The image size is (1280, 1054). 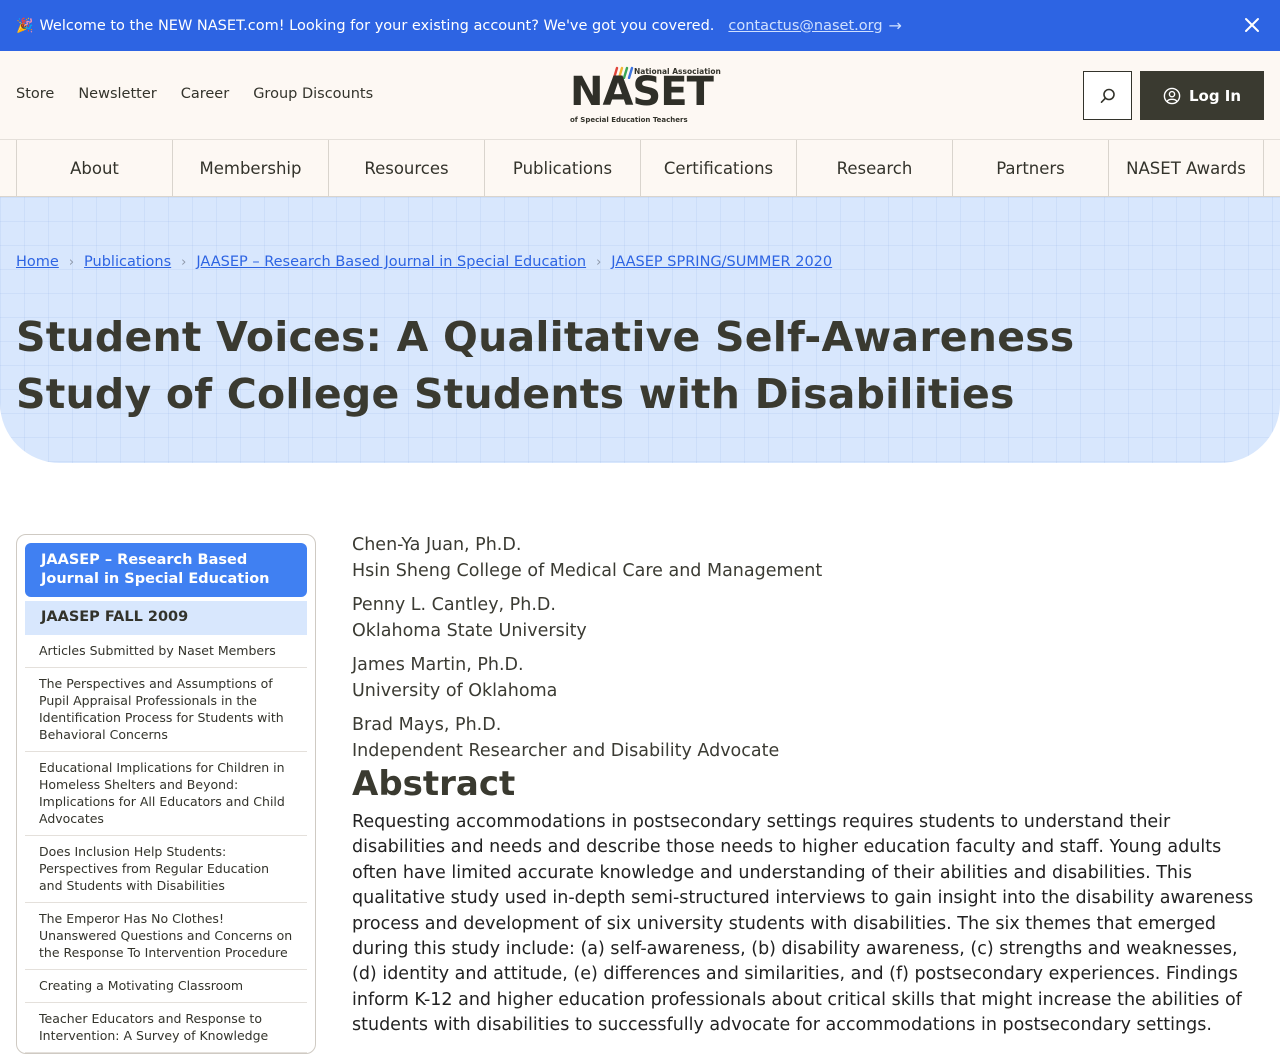 I want to click on arrow-right-icon: →, so click(x=895, y=25).